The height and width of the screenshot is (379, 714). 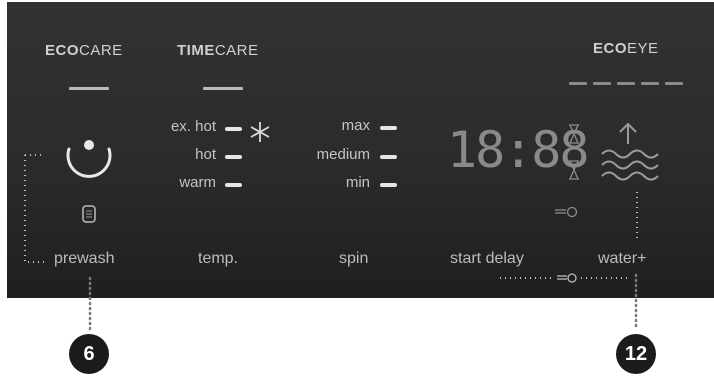 What do you see at coordinates (84, 259) in the screenshot?
I see `prewash-button: prewash` at bounding box center [84, 259].